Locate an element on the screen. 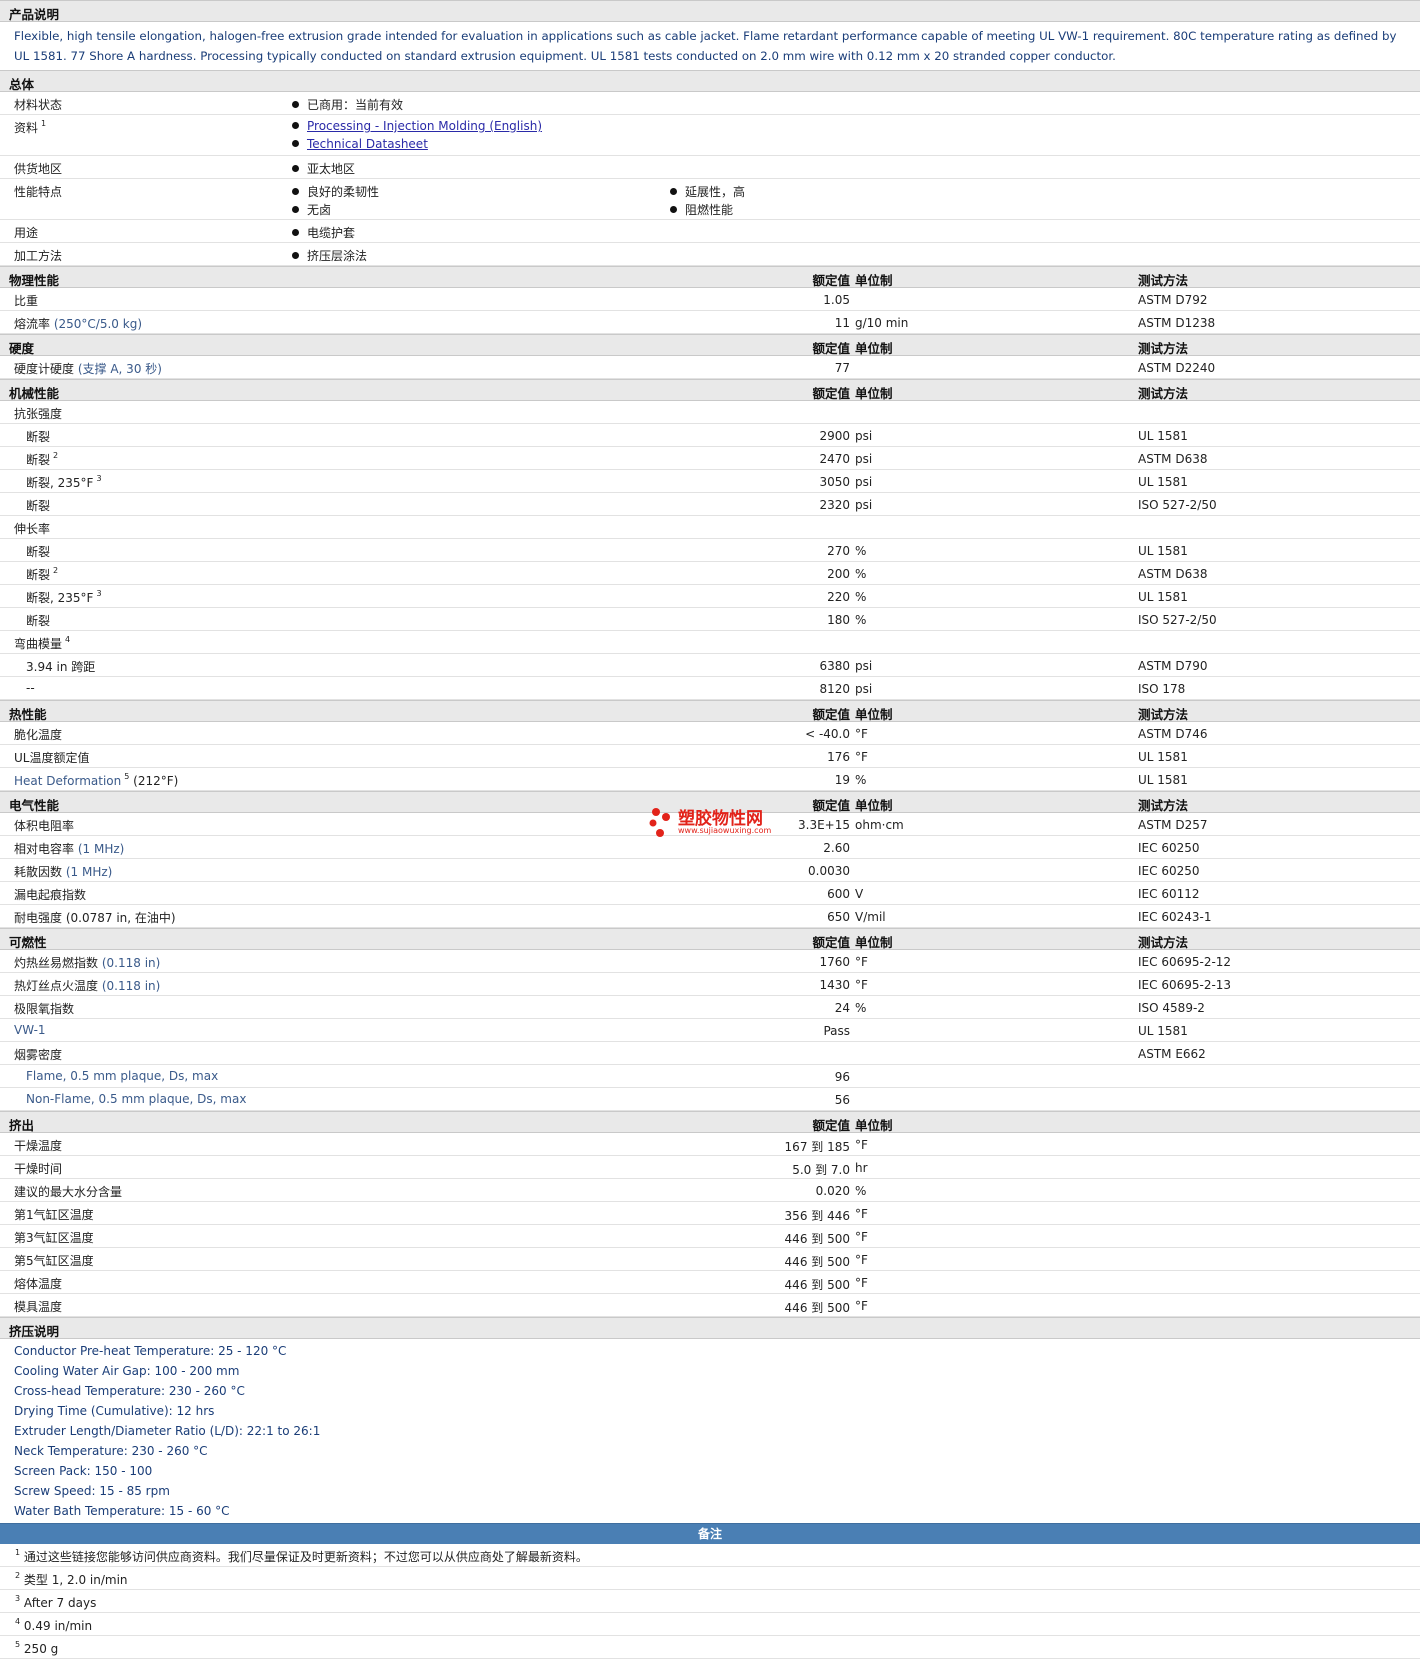 The height and width of the screenshot is (1659, 1420). property-label: 漏电起痕指数 is located at coordinates (50, 895).